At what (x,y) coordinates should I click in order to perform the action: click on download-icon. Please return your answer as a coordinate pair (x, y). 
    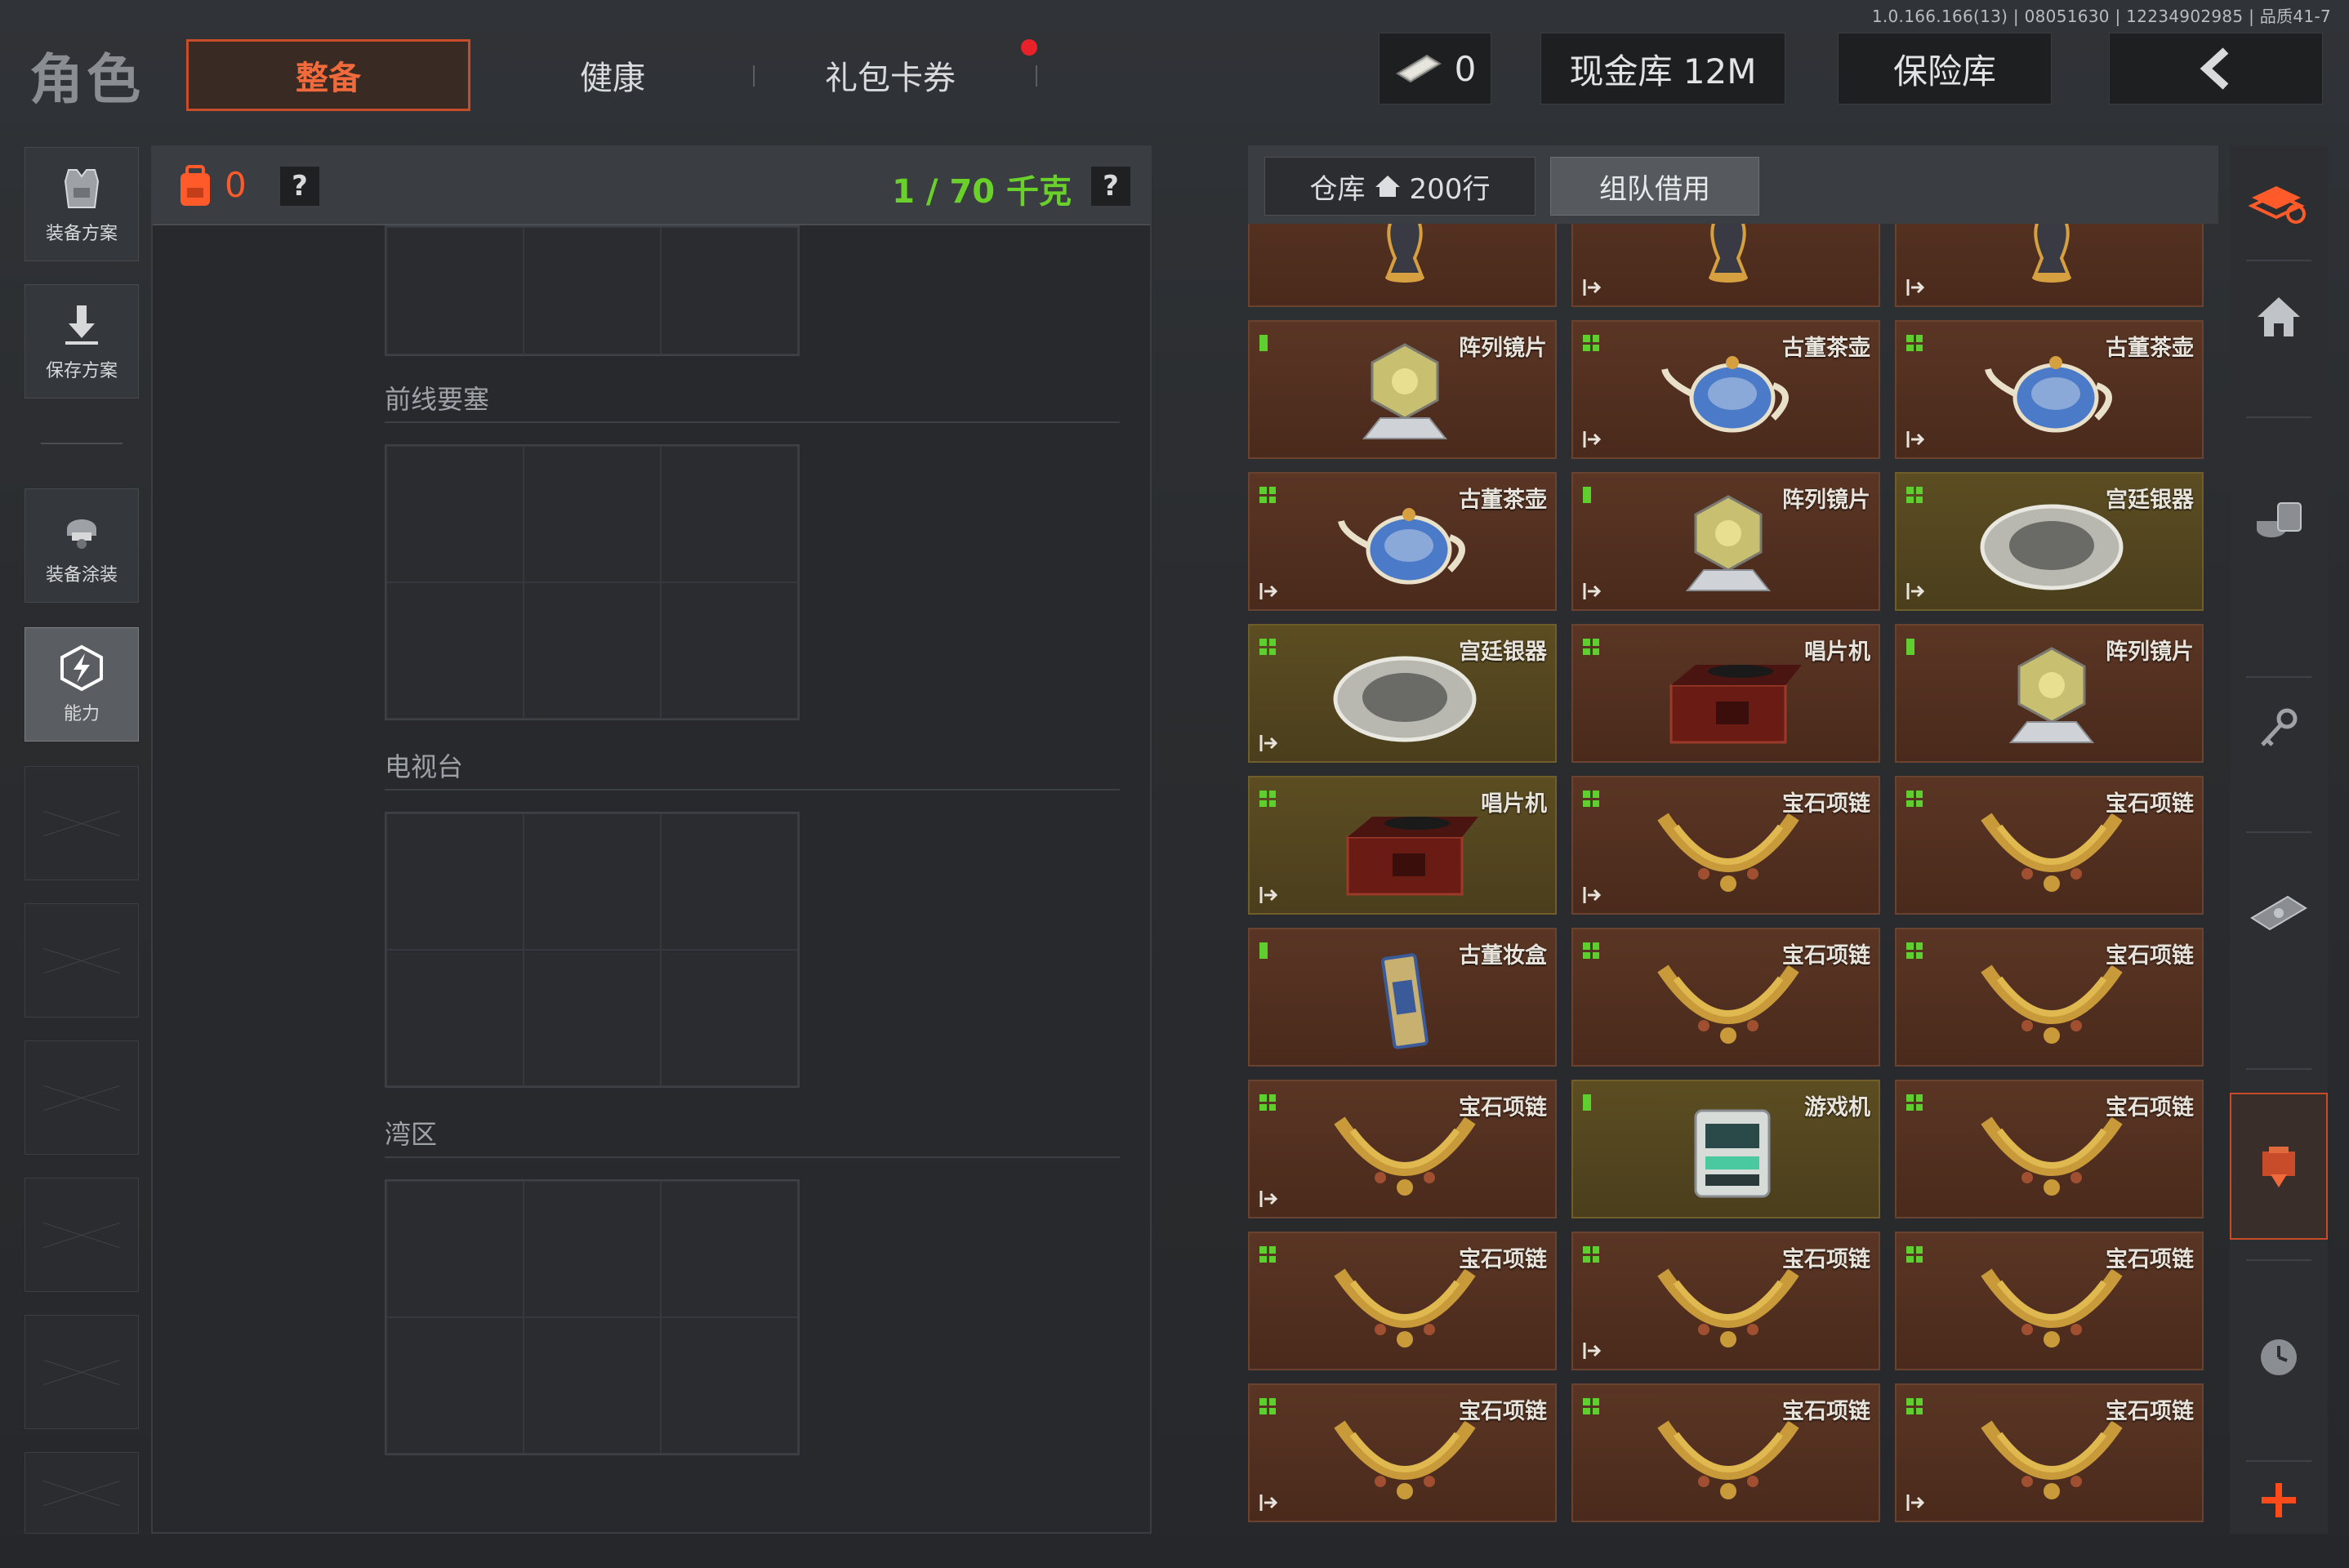
    Looking at the image, I should click on (81, 325).